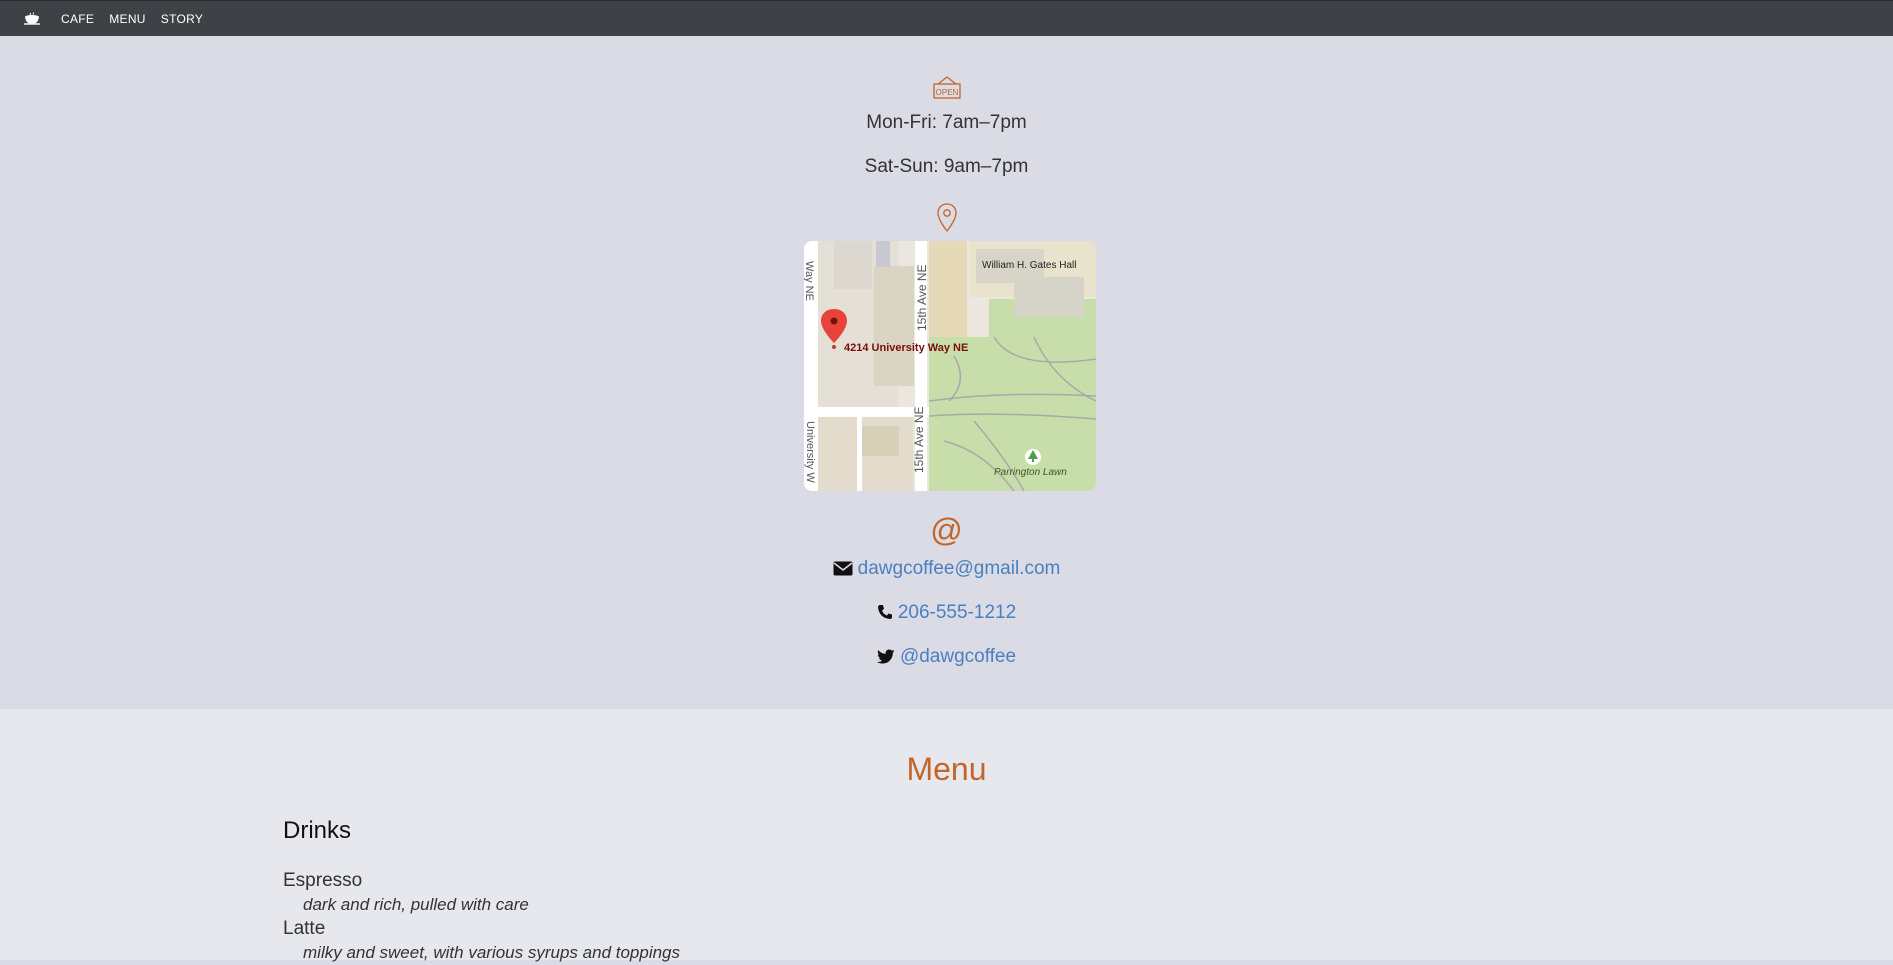 This screenshot has height=965, width=1893. I want to click on at-sign-icon: @, so click(946, 530).